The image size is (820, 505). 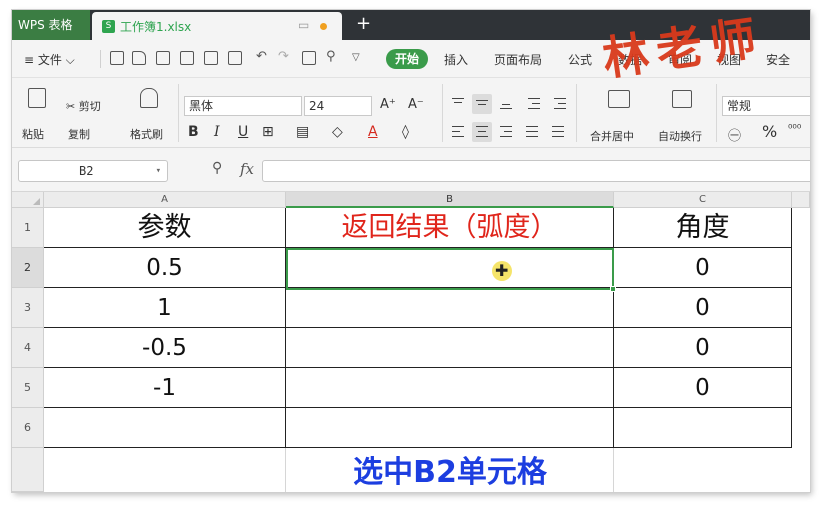 I want to click on copy-button: 复制, so click(x=79, y=134).